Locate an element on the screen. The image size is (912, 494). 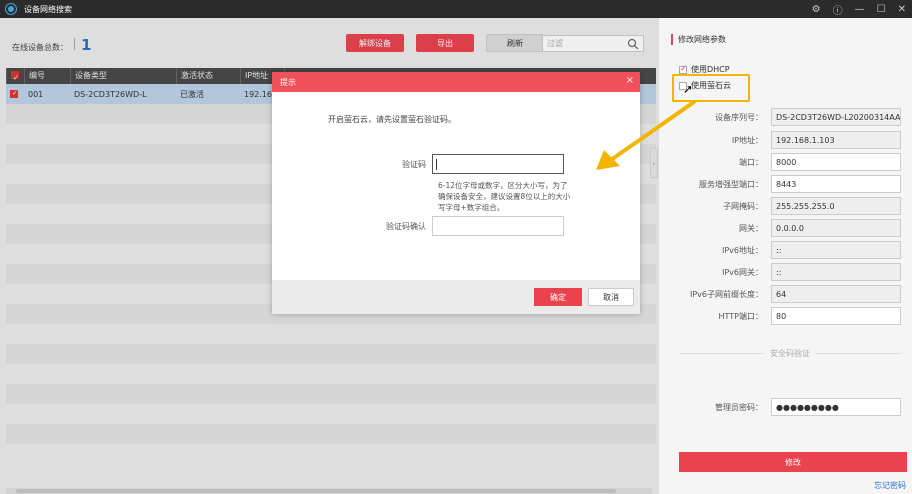
serial-input: DS-2CD3T26WD-L20200314AACHI is located at coordinates (836, 117).